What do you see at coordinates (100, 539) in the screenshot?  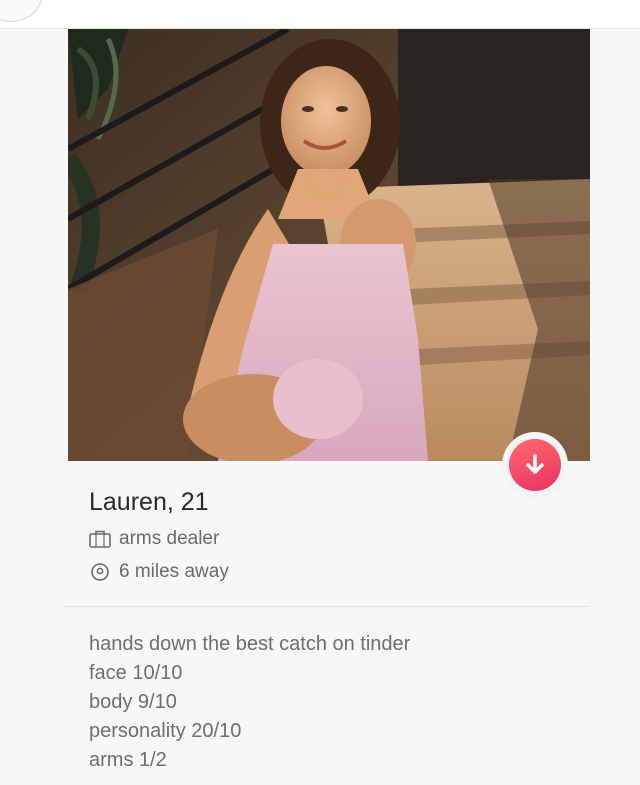 I see `briefcase-icon` at bounding box center [100, 539].